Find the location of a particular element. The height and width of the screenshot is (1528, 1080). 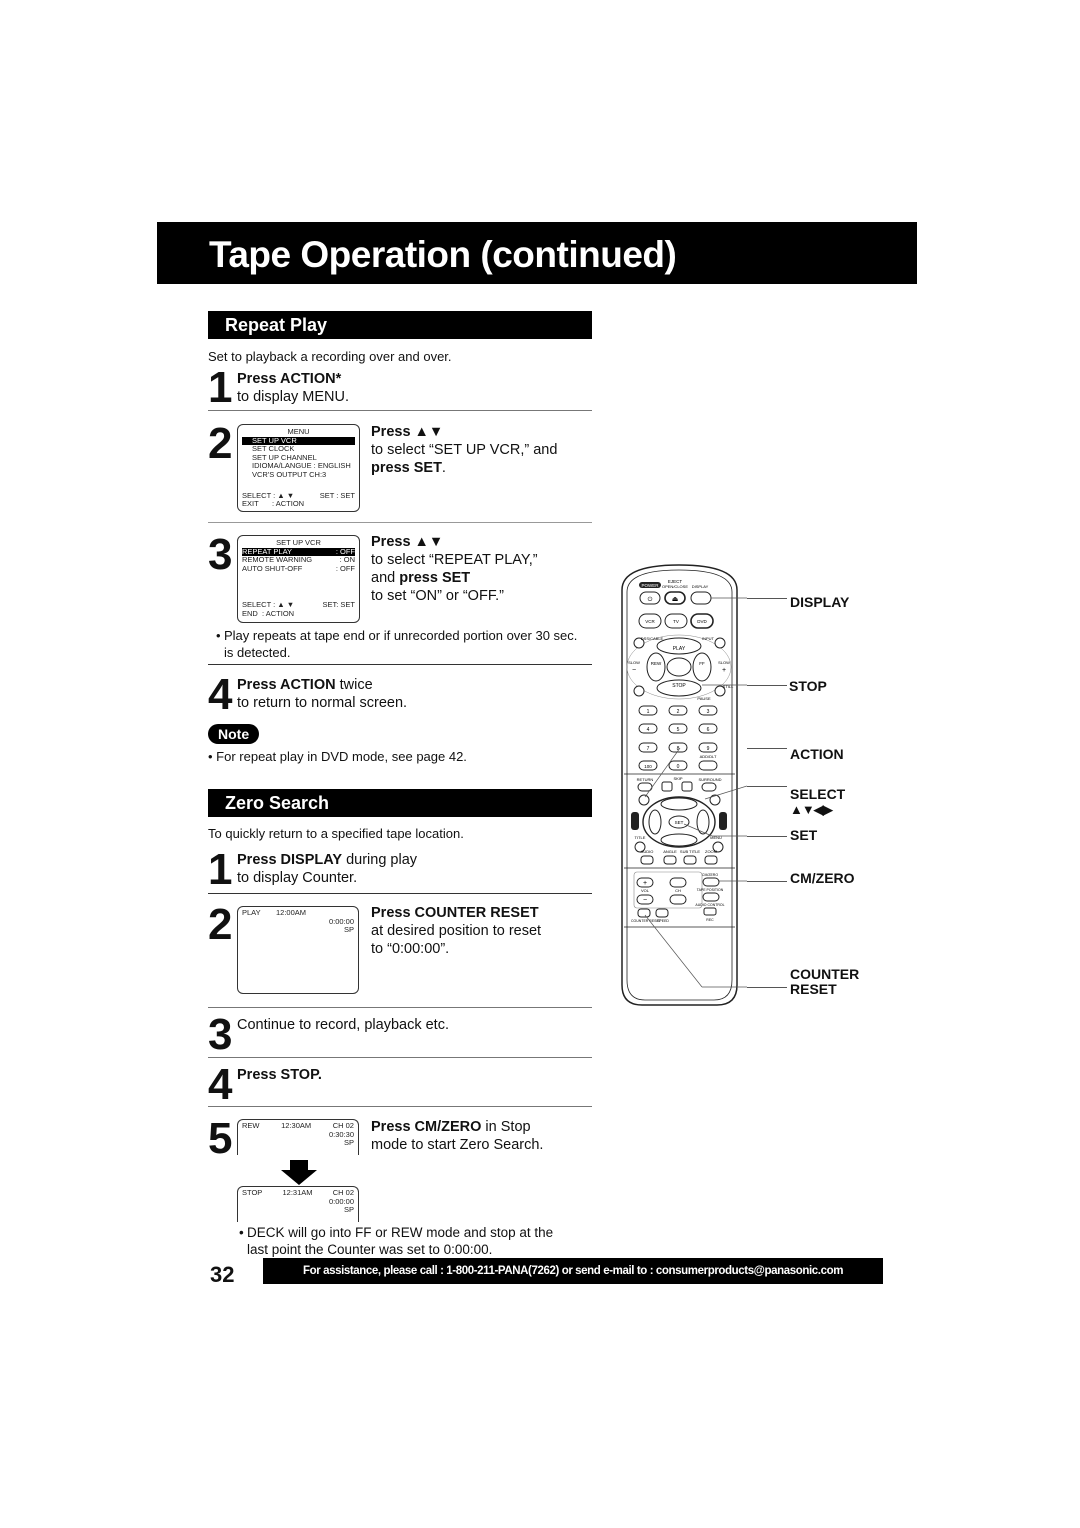

zs-step-5-action: Press CM/ZERO is located at coordinates (426, 1127).